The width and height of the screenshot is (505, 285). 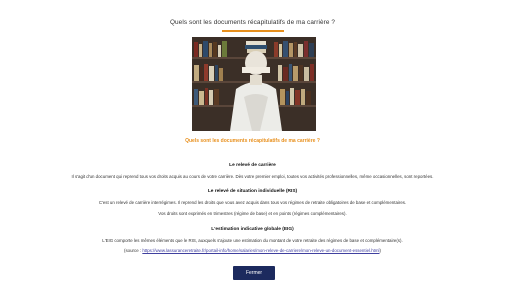 What do you see at coordinates (253, 31) in the screenshot?
I see `title-underline` at bounding box center [253, 31].